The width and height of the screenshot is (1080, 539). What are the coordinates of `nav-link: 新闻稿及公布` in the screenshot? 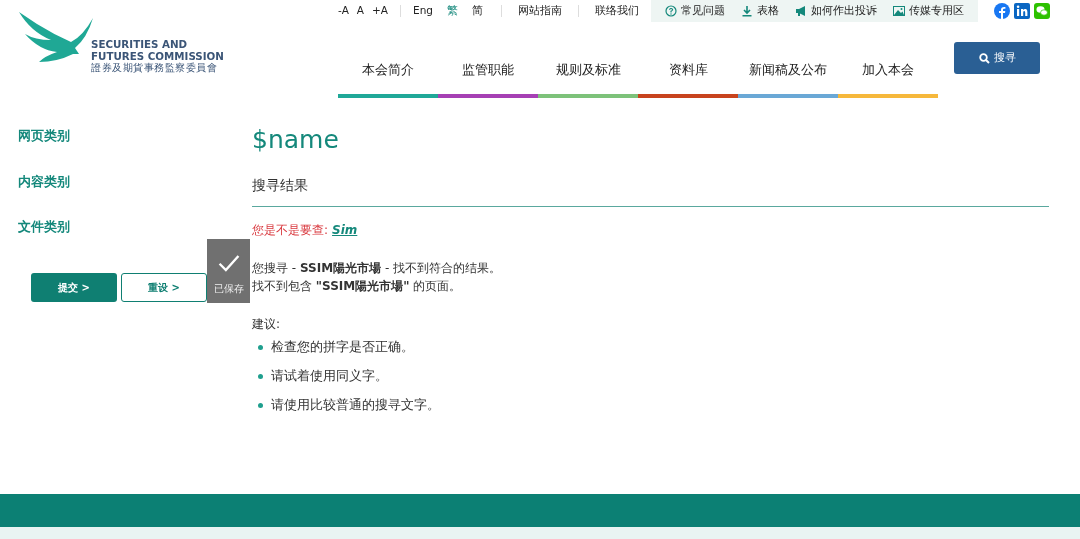 It's located at (788, 79).